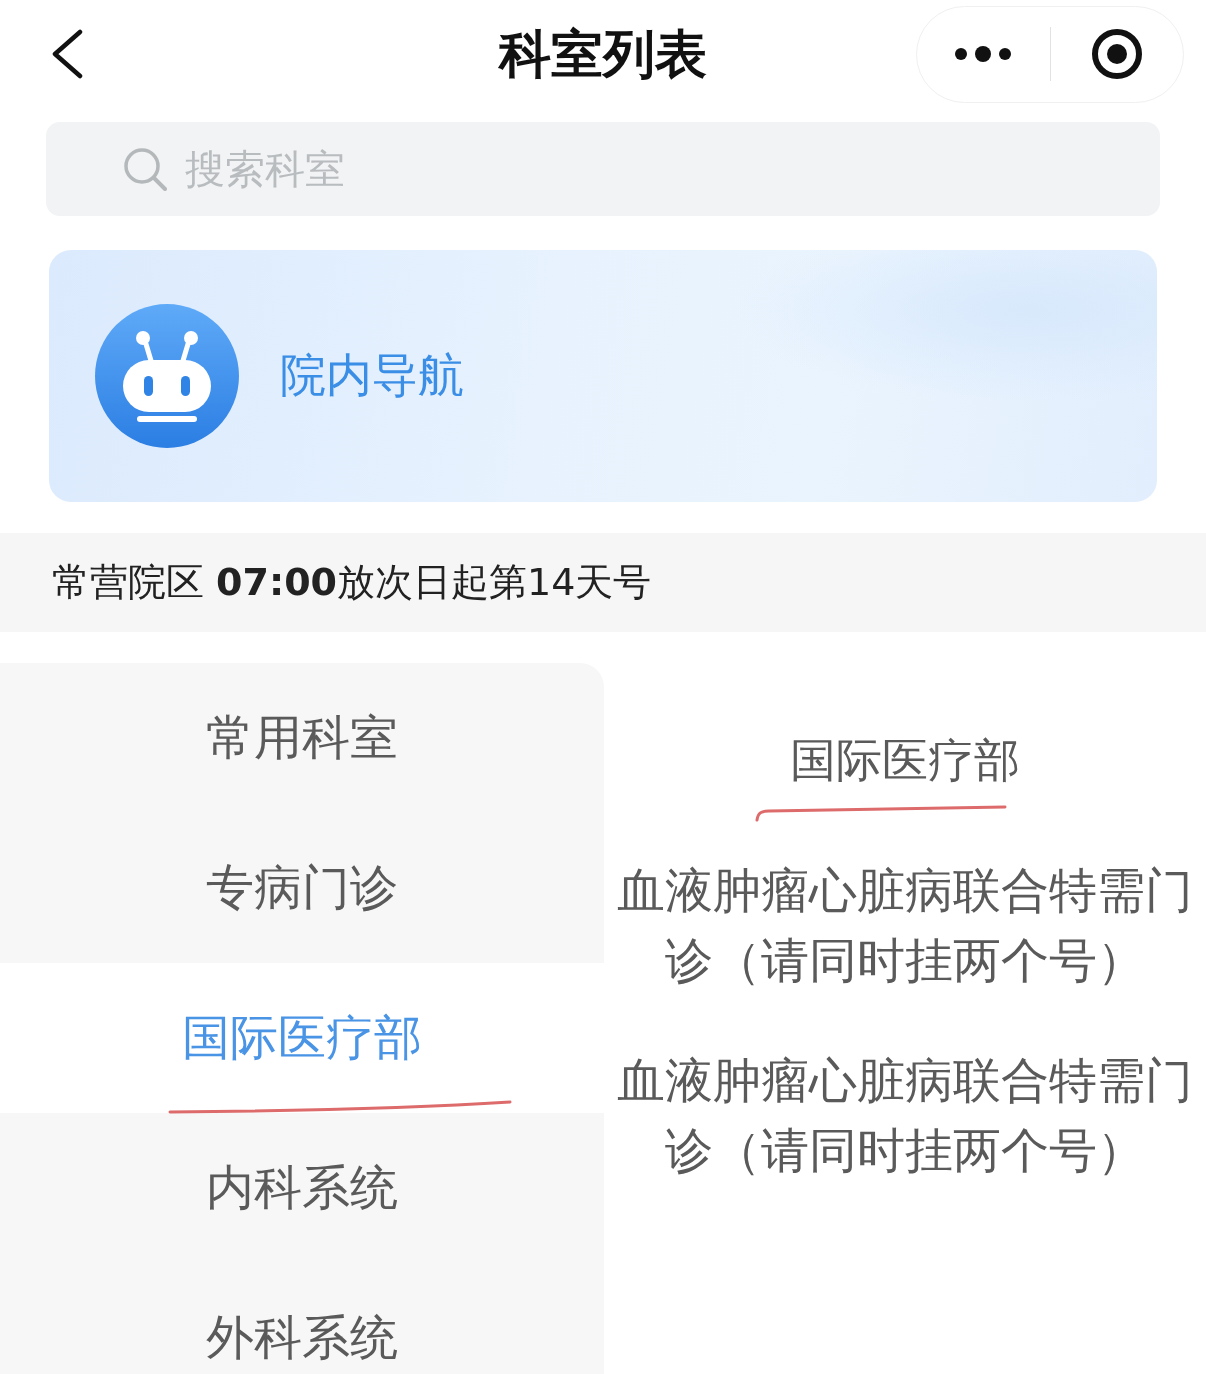 This screenshot has height=1374, width=1206. What do you see at coordinates (983, 54) in the screenshot?
I see `more-icon` at bounding box center [983, 54].